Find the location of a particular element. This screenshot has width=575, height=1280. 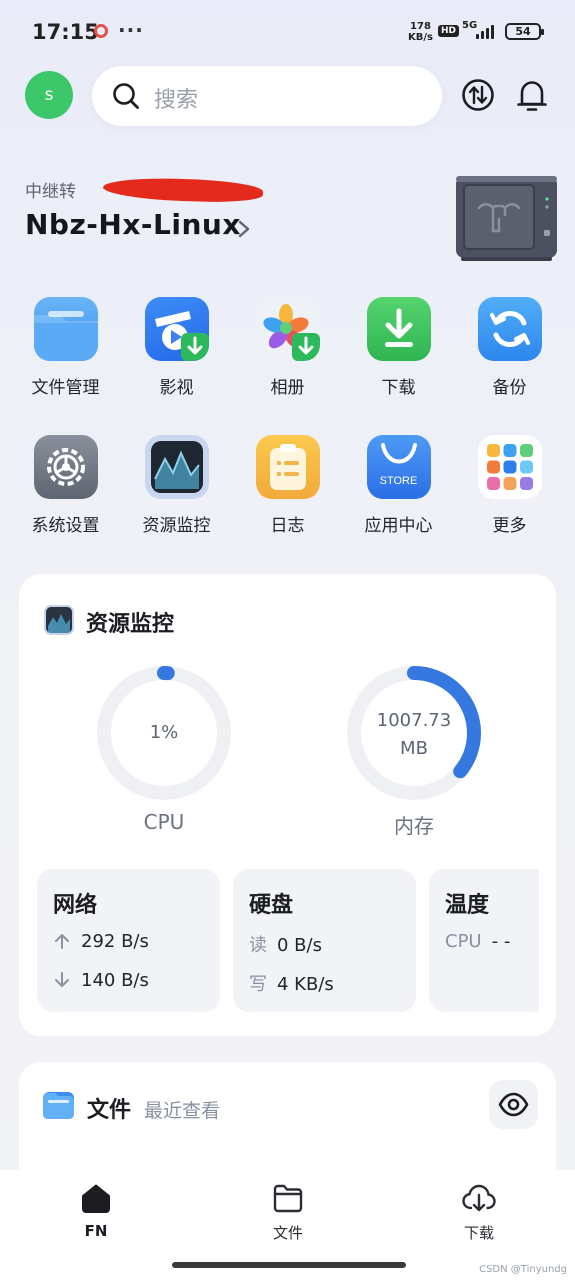

network-speed-value: 178 is located at coordinates (420, 26).